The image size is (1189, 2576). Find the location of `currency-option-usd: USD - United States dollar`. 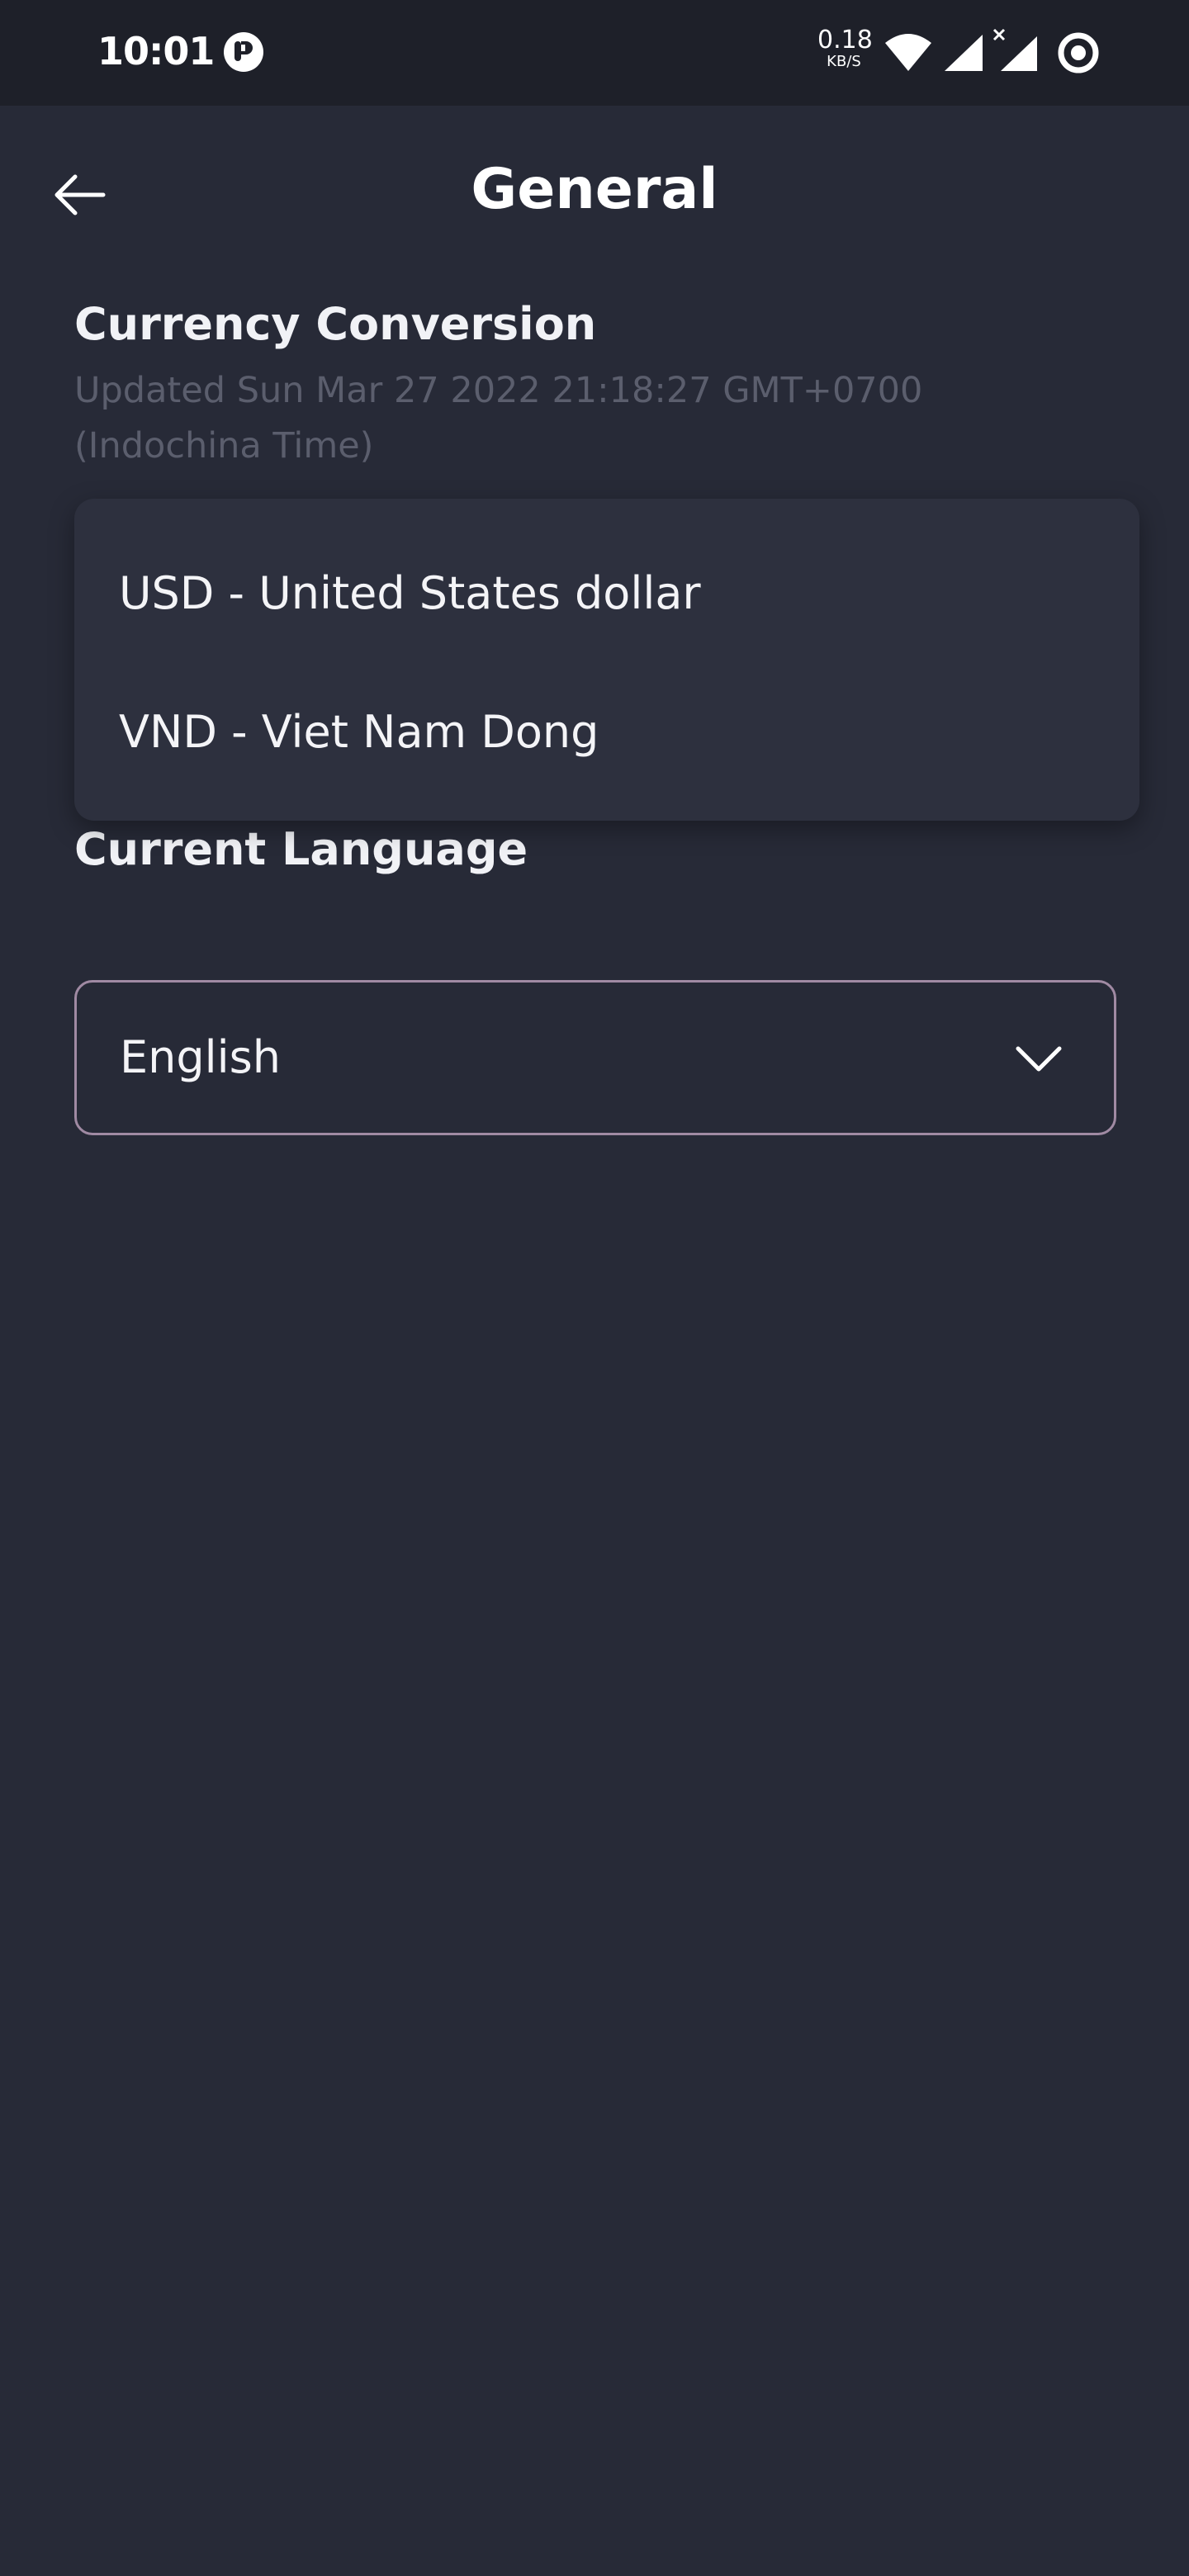

currency-option-usd: USD - United States dollar is located at coordinates (606, 592).